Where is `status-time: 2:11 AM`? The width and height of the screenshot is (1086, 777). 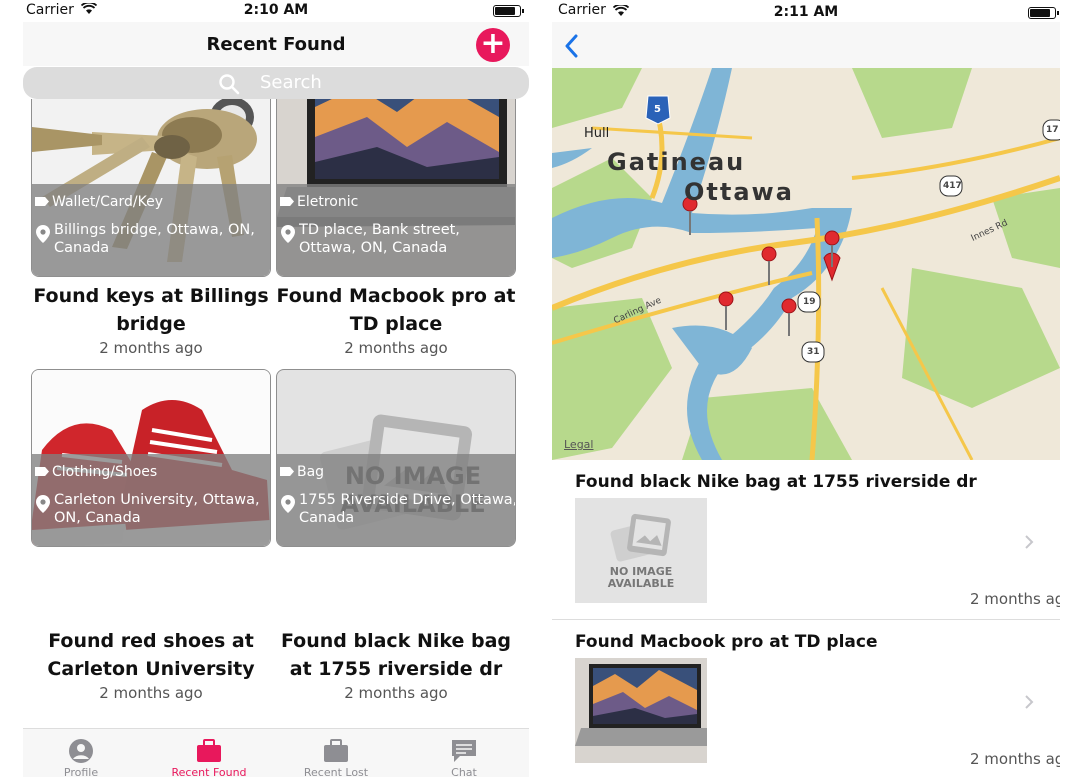 status-time: 2:11 AM is located at coordinates (806, 12).